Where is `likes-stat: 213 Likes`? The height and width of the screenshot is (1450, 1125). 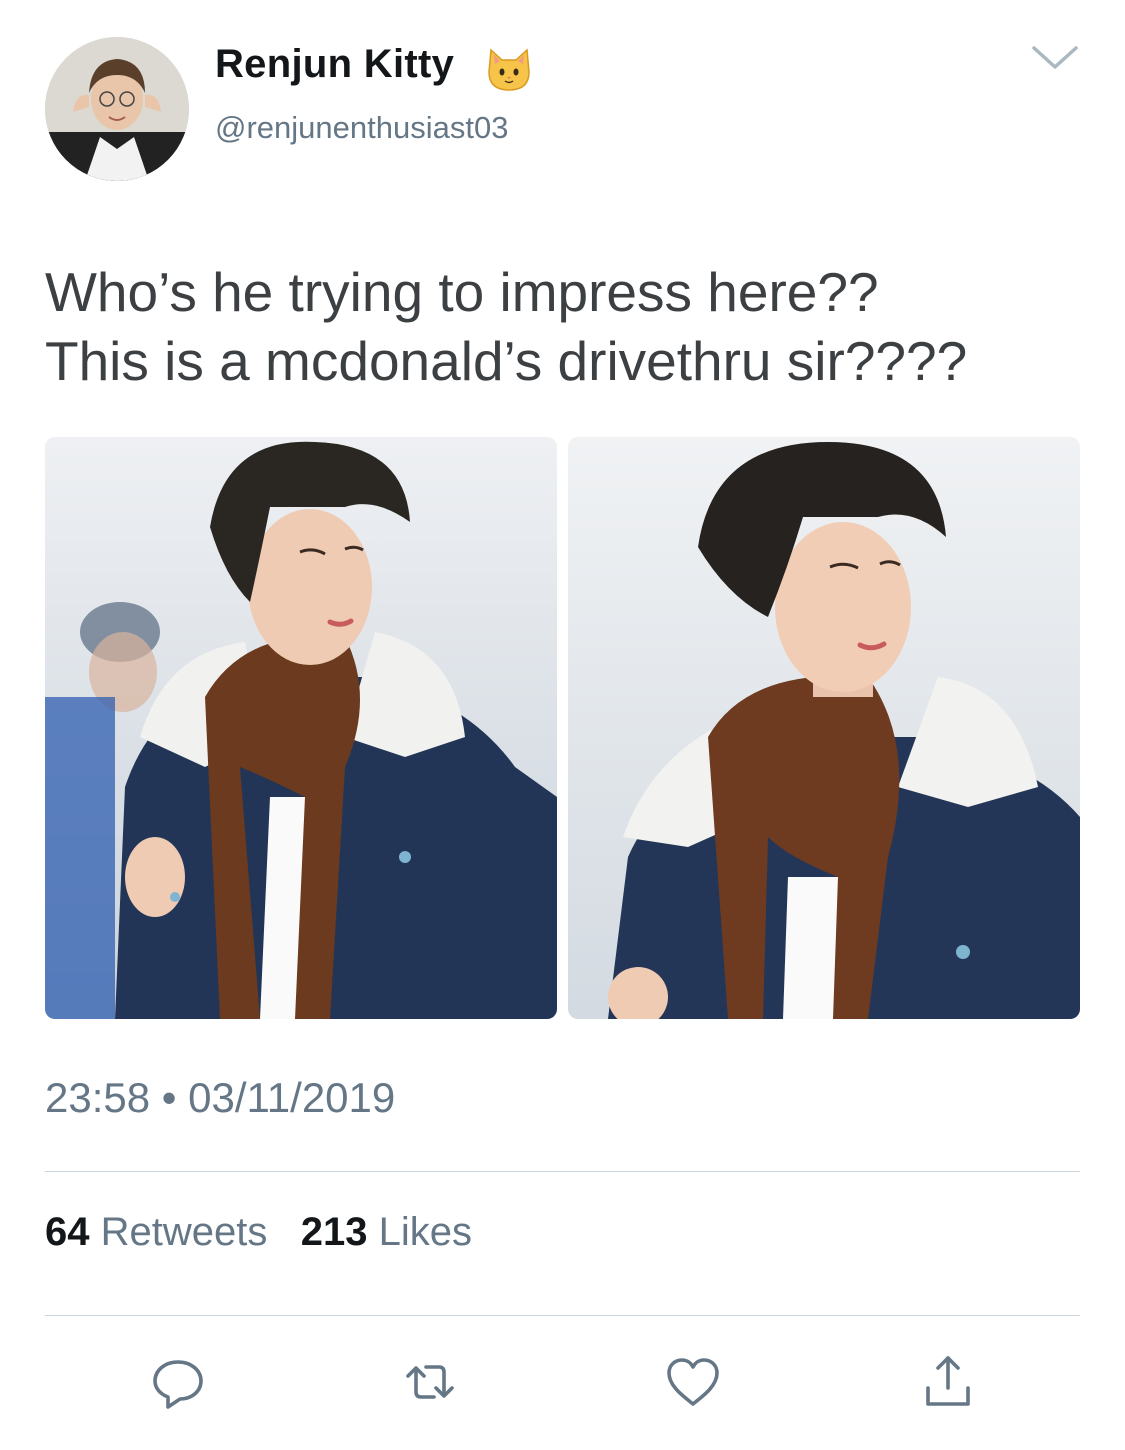
likes-stat: 213 Likes is located at coordinates (386, 1232).